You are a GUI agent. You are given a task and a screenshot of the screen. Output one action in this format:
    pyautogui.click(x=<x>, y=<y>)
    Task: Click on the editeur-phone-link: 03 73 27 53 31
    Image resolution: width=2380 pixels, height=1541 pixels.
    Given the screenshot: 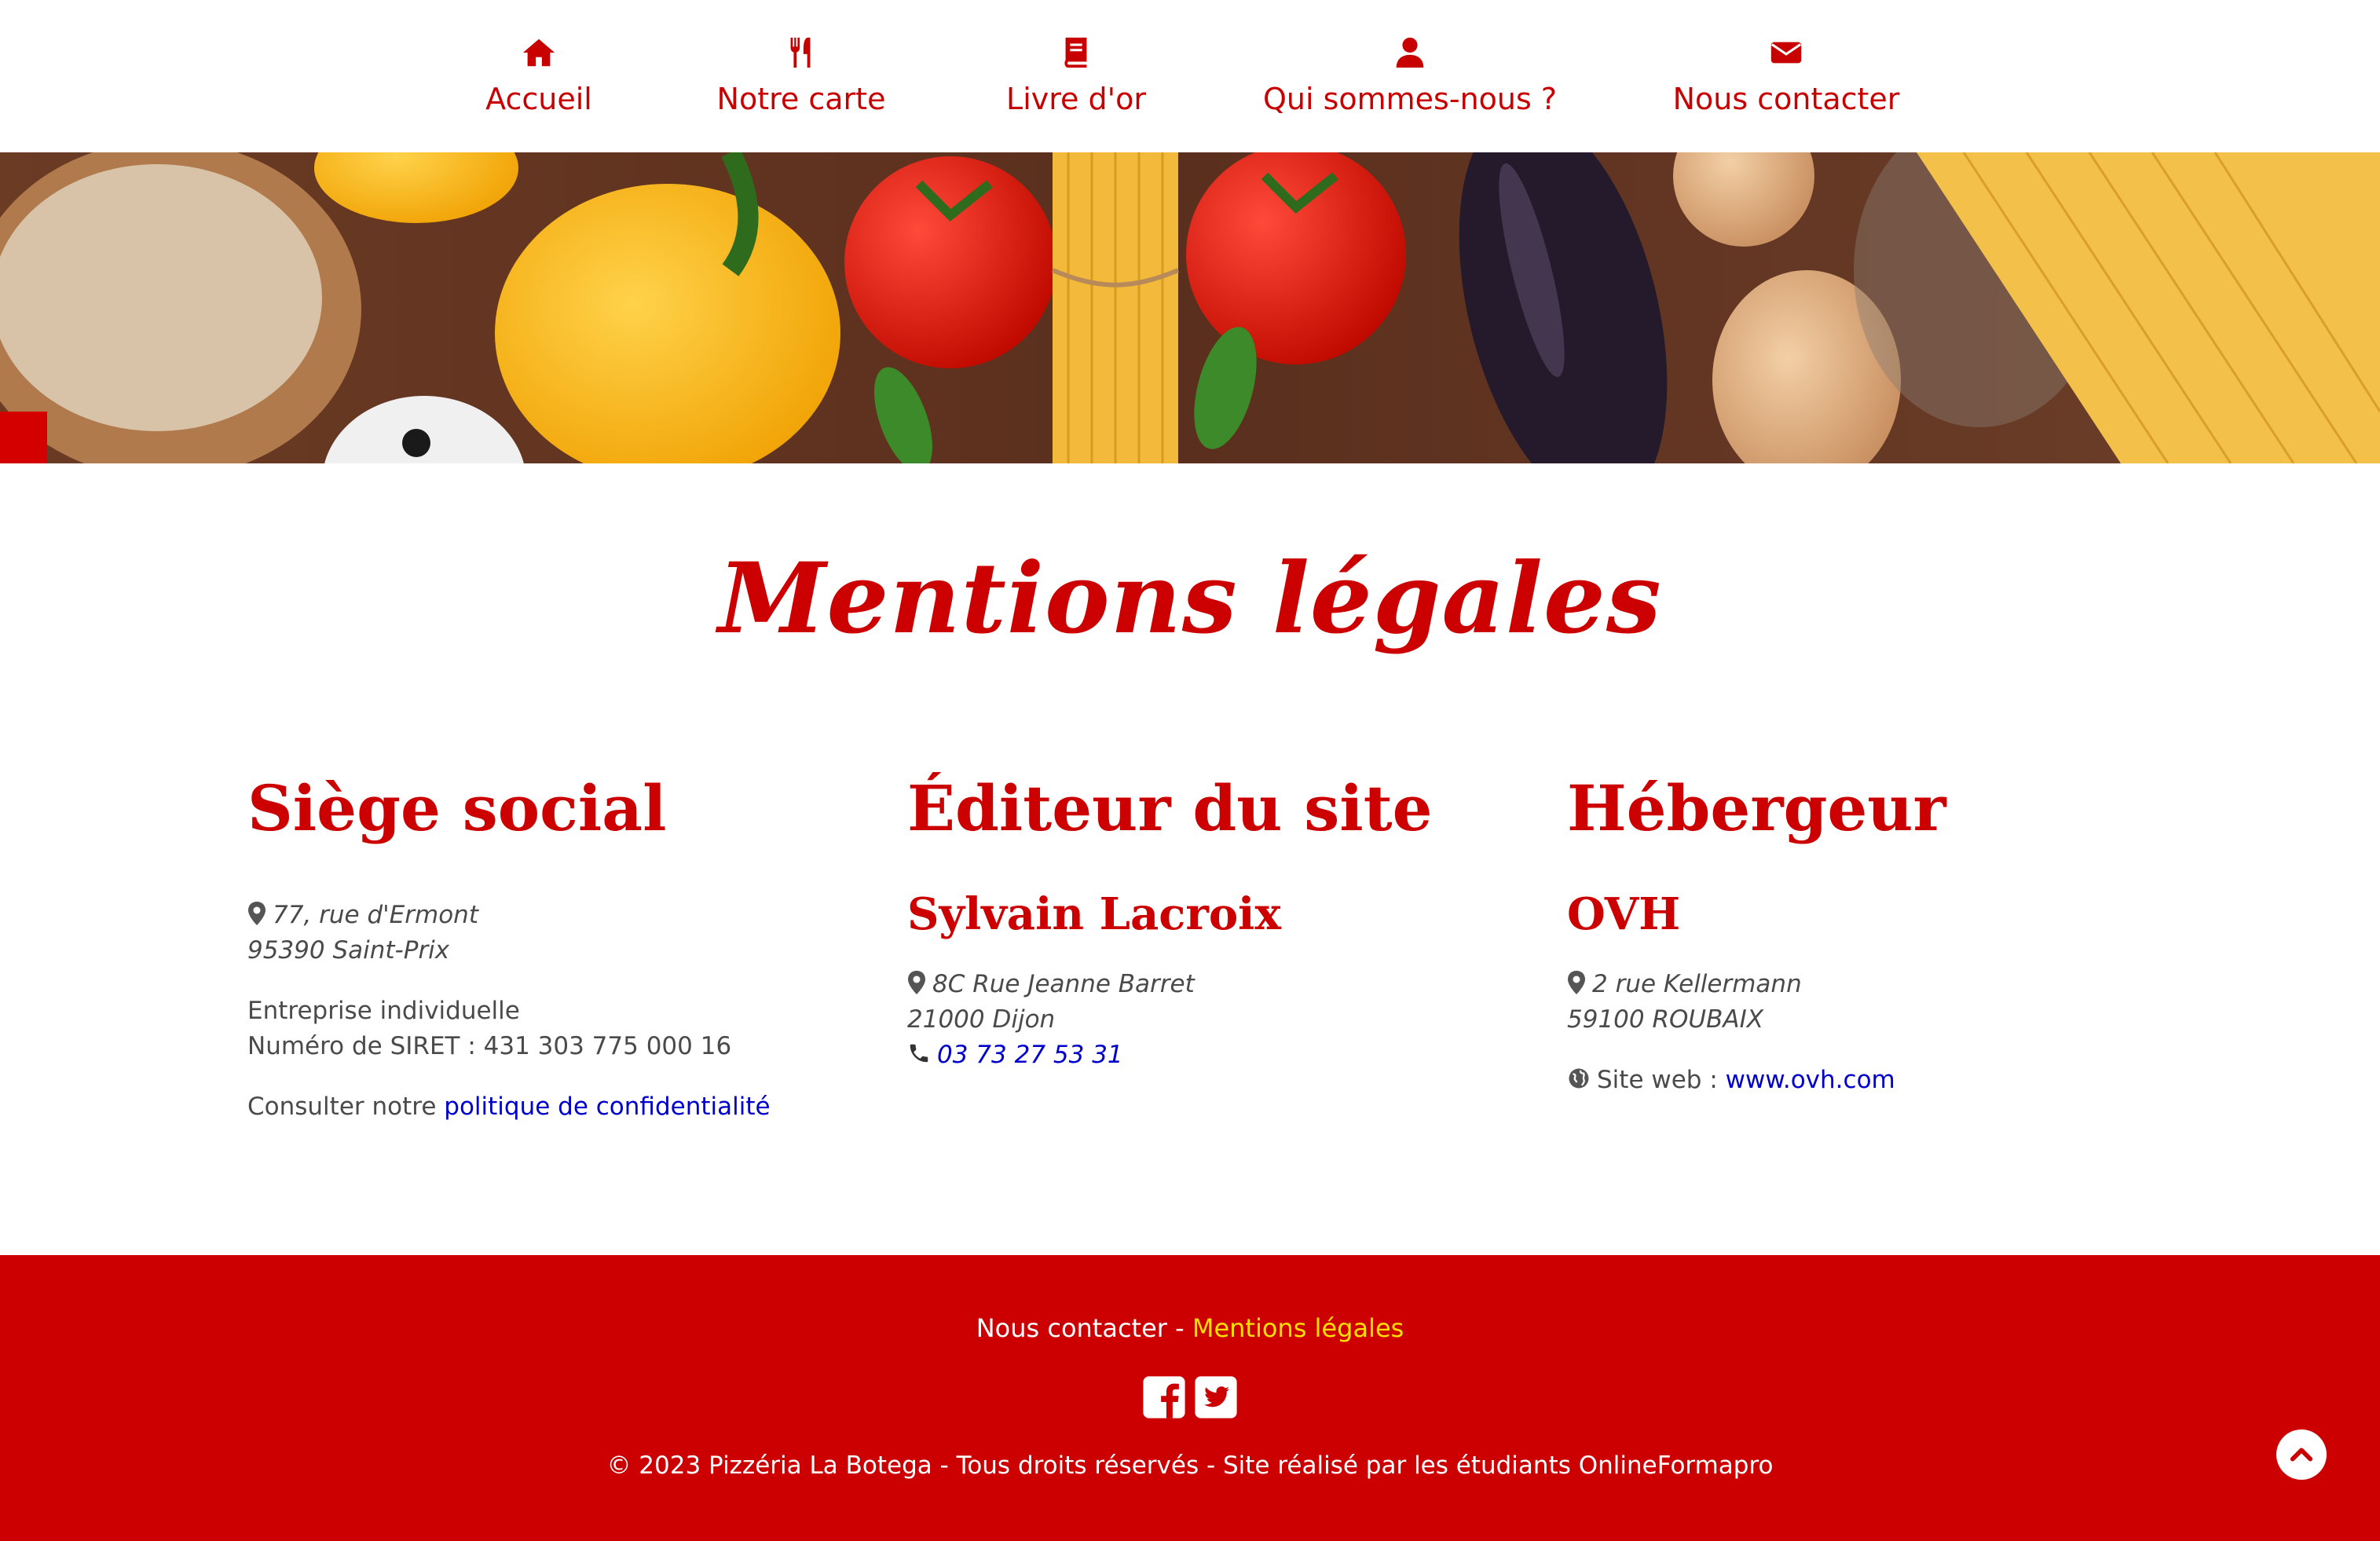 What is the action you would take?
    pyautogui.click(x=1030, y=1055)
    